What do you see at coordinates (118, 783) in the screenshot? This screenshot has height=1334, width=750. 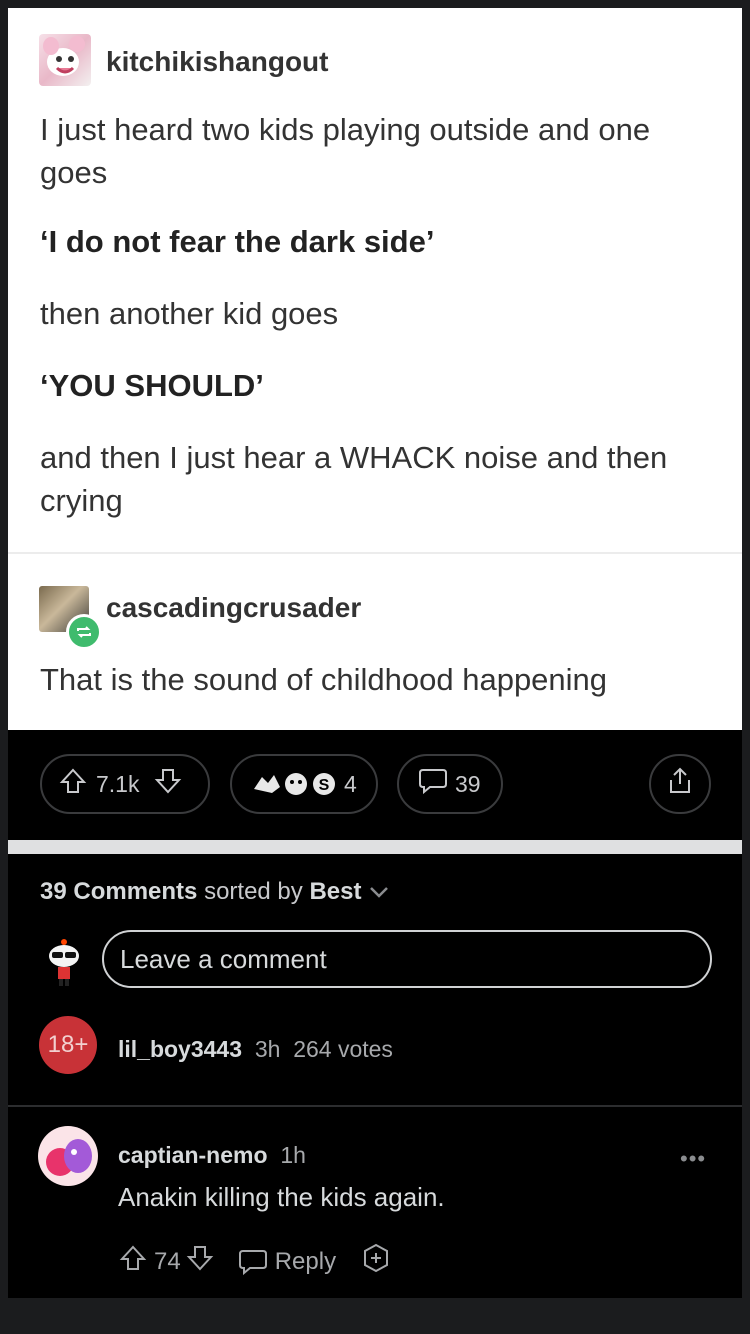 I see `vote-count: 7.1k` at bounding box center [118, 783].